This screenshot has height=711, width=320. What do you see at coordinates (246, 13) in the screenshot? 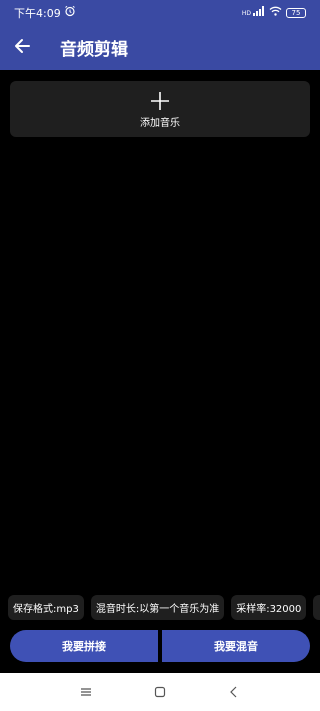
I see `network-type-label: HD` at bounding box center [246, 13].